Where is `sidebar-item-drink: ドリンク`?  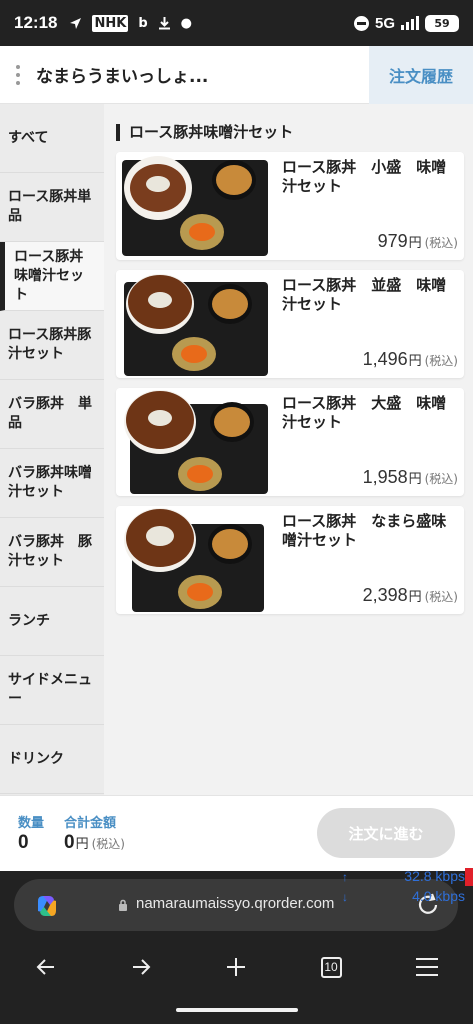
sidebar-item-drink: ドリンク is located at coordinates (52, 759).